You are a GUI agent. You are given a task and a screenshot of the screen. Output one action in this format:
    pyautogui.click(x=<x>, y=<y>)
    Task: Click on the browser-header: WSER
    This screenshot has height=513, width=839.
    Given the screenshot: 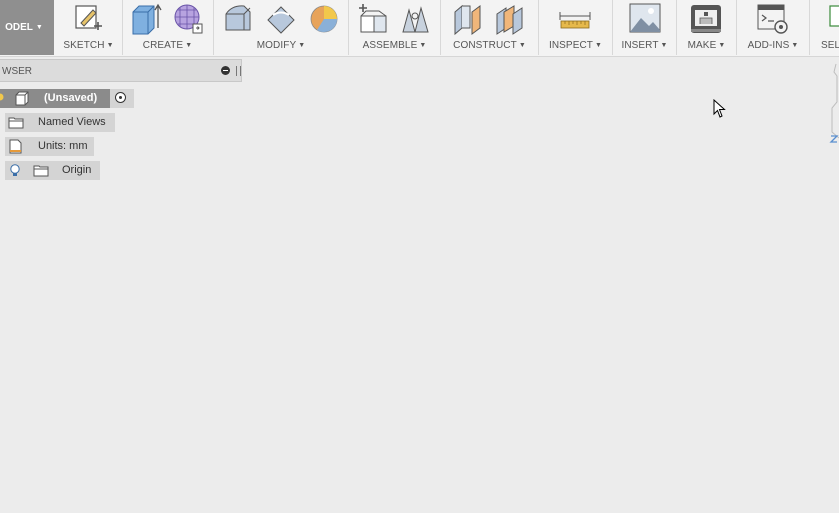 What is the action you would take?
    pyautogui.click(x=121, y=70)
    